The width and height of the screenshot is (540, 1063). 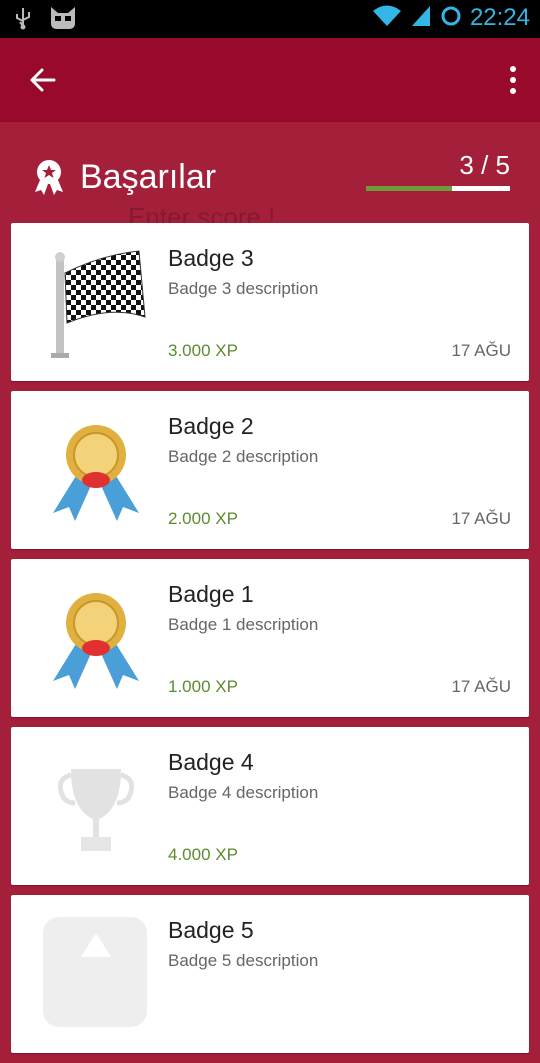 I want to click on battery-ring-icon, so click(x=451, y=18).